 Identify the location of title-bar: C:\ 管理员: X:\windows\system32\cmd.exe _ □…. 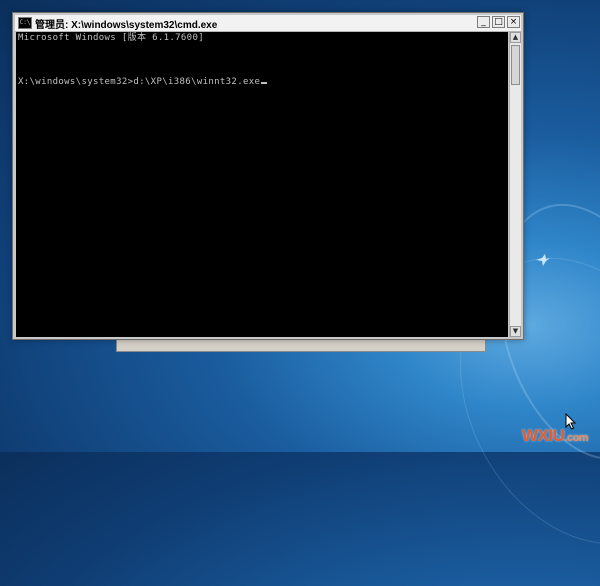
(268, 23).